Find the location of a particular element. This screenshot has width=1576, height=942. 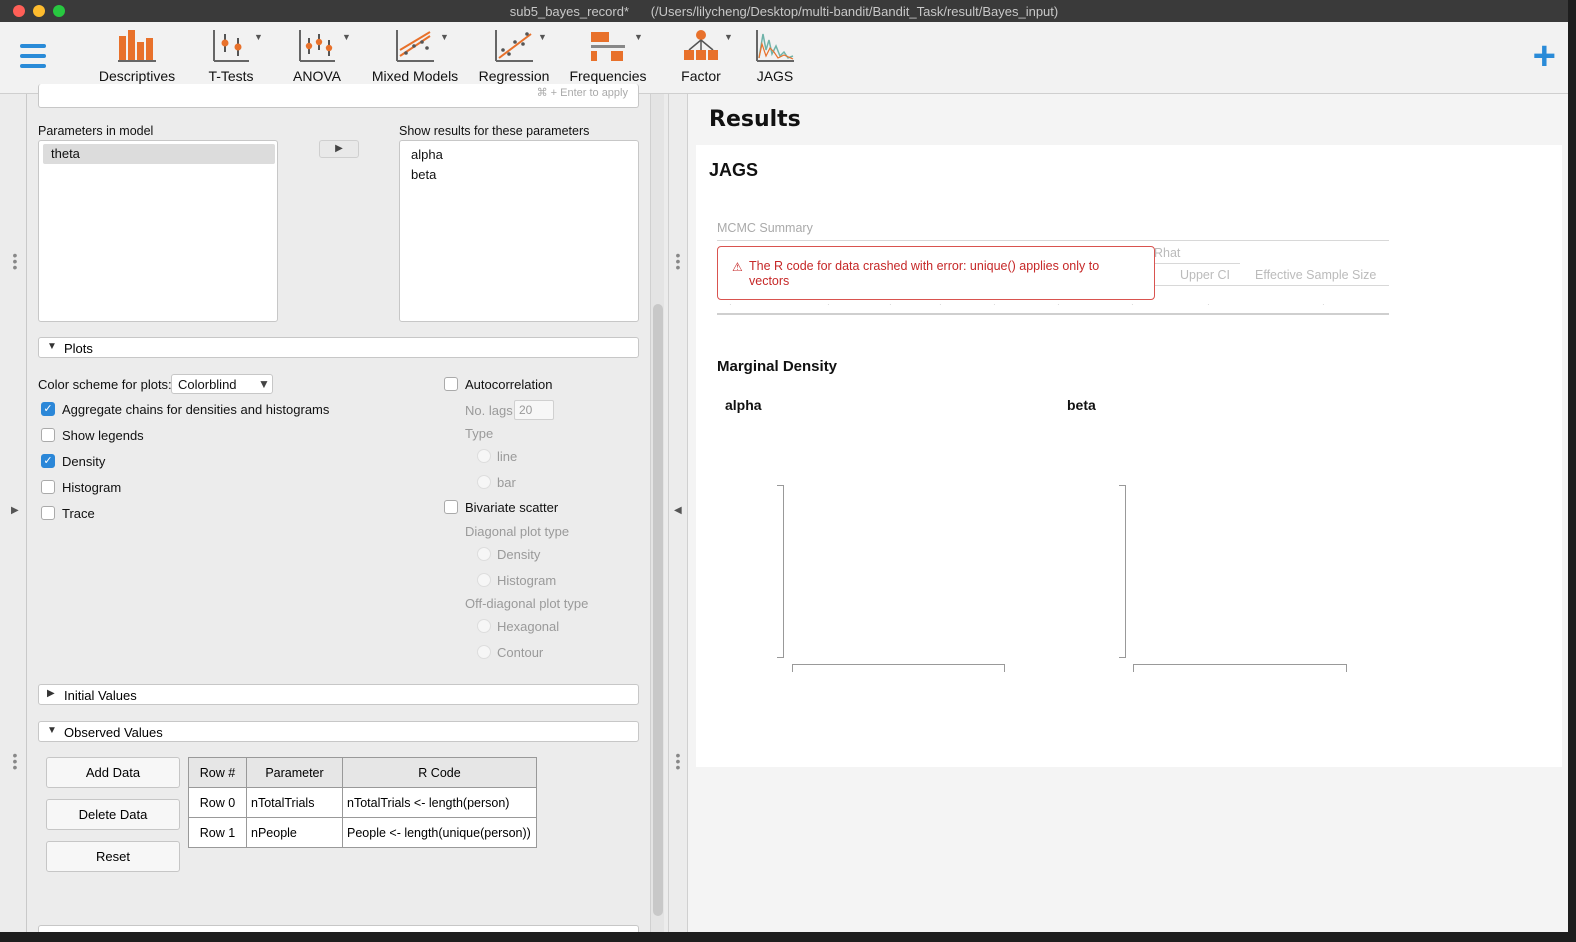

offdiag-contour-radio is located at coordinates (484, 652).